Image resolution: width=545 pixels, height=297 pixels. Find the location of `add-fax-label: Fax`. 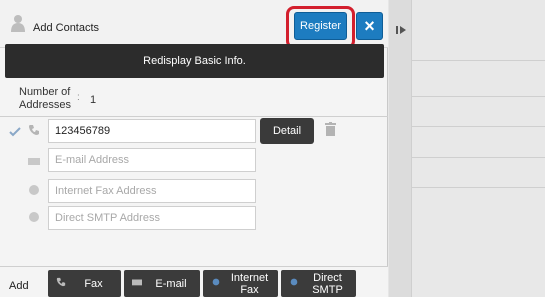

add-fax-label: Fax is located at coordinates (93, 283).